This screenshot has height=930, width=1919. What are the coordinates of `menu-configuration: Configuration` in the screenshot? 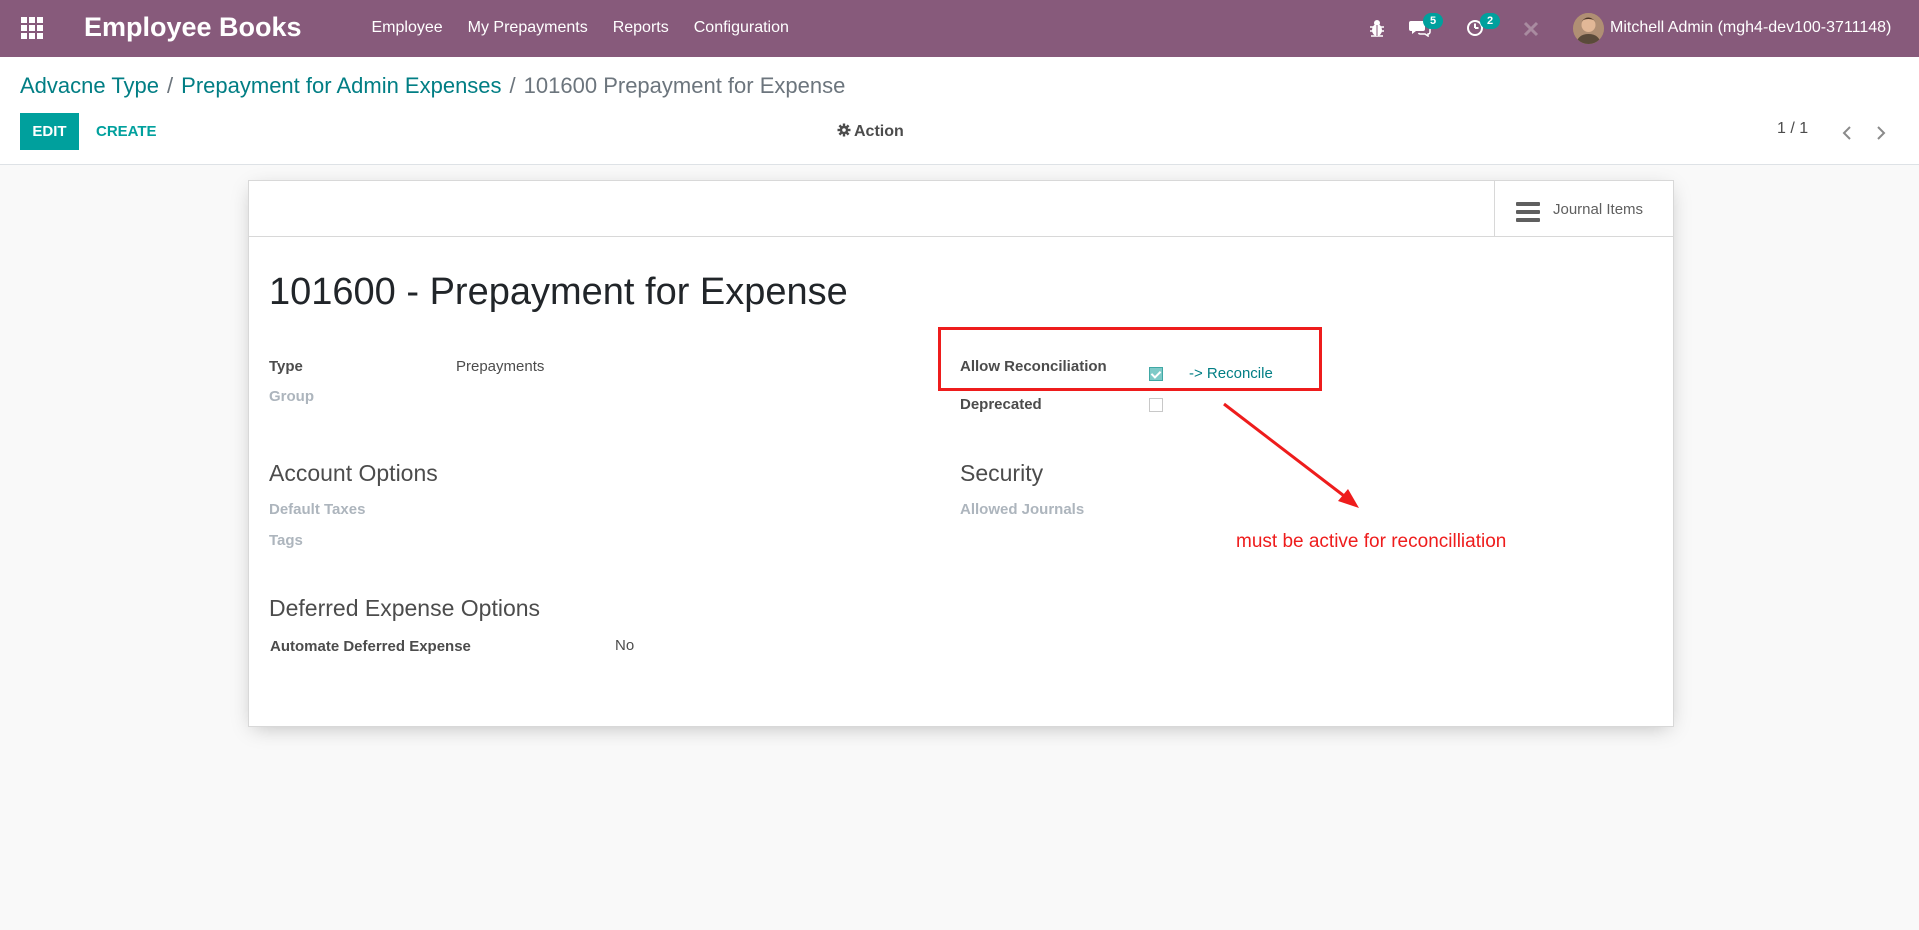 It's located at (741, 28).